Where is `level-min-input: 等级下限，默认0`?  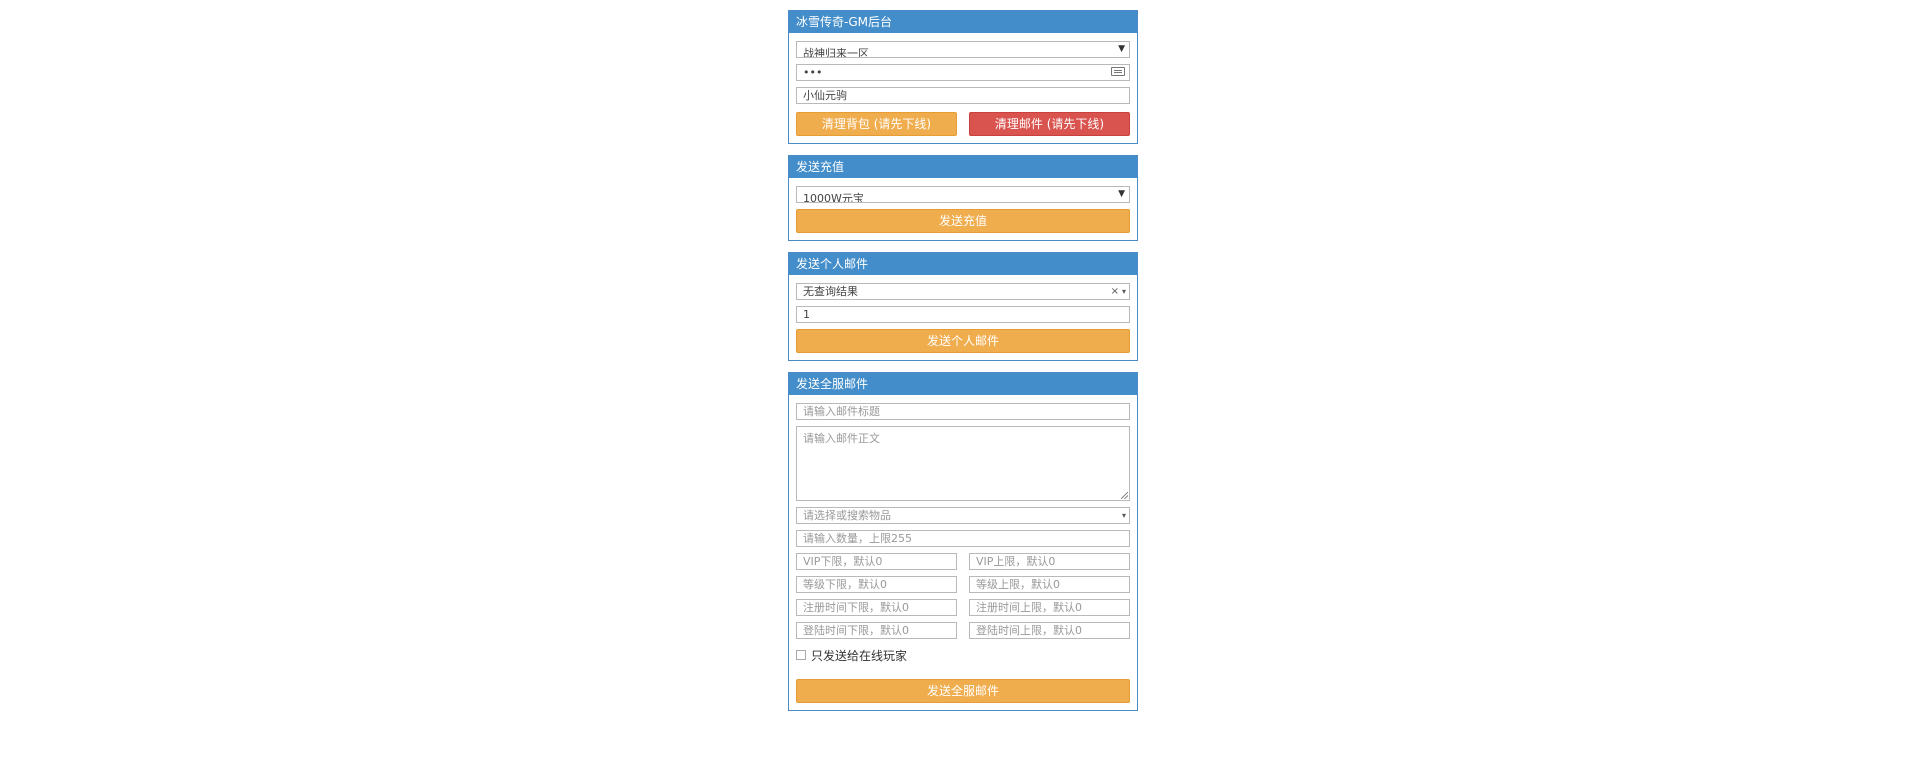
level-min-input: 等级下限，默认0 is located at coordinates (876, 584).